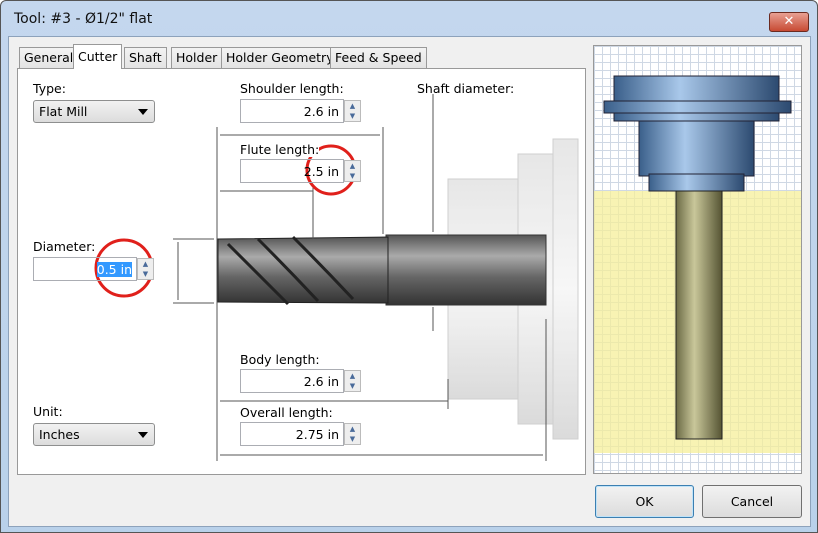 The width and height of the screenshot is (818, 533). What do you see at coordinates (789, 22) in the screenshot?
I see `close-button: ✕` at bounding box center [789, 22].